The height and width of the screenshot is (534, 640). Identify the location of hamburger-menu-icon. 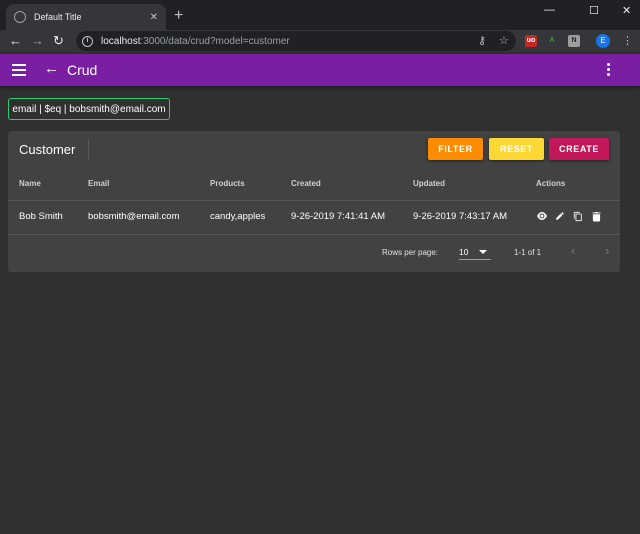
(19, 70).